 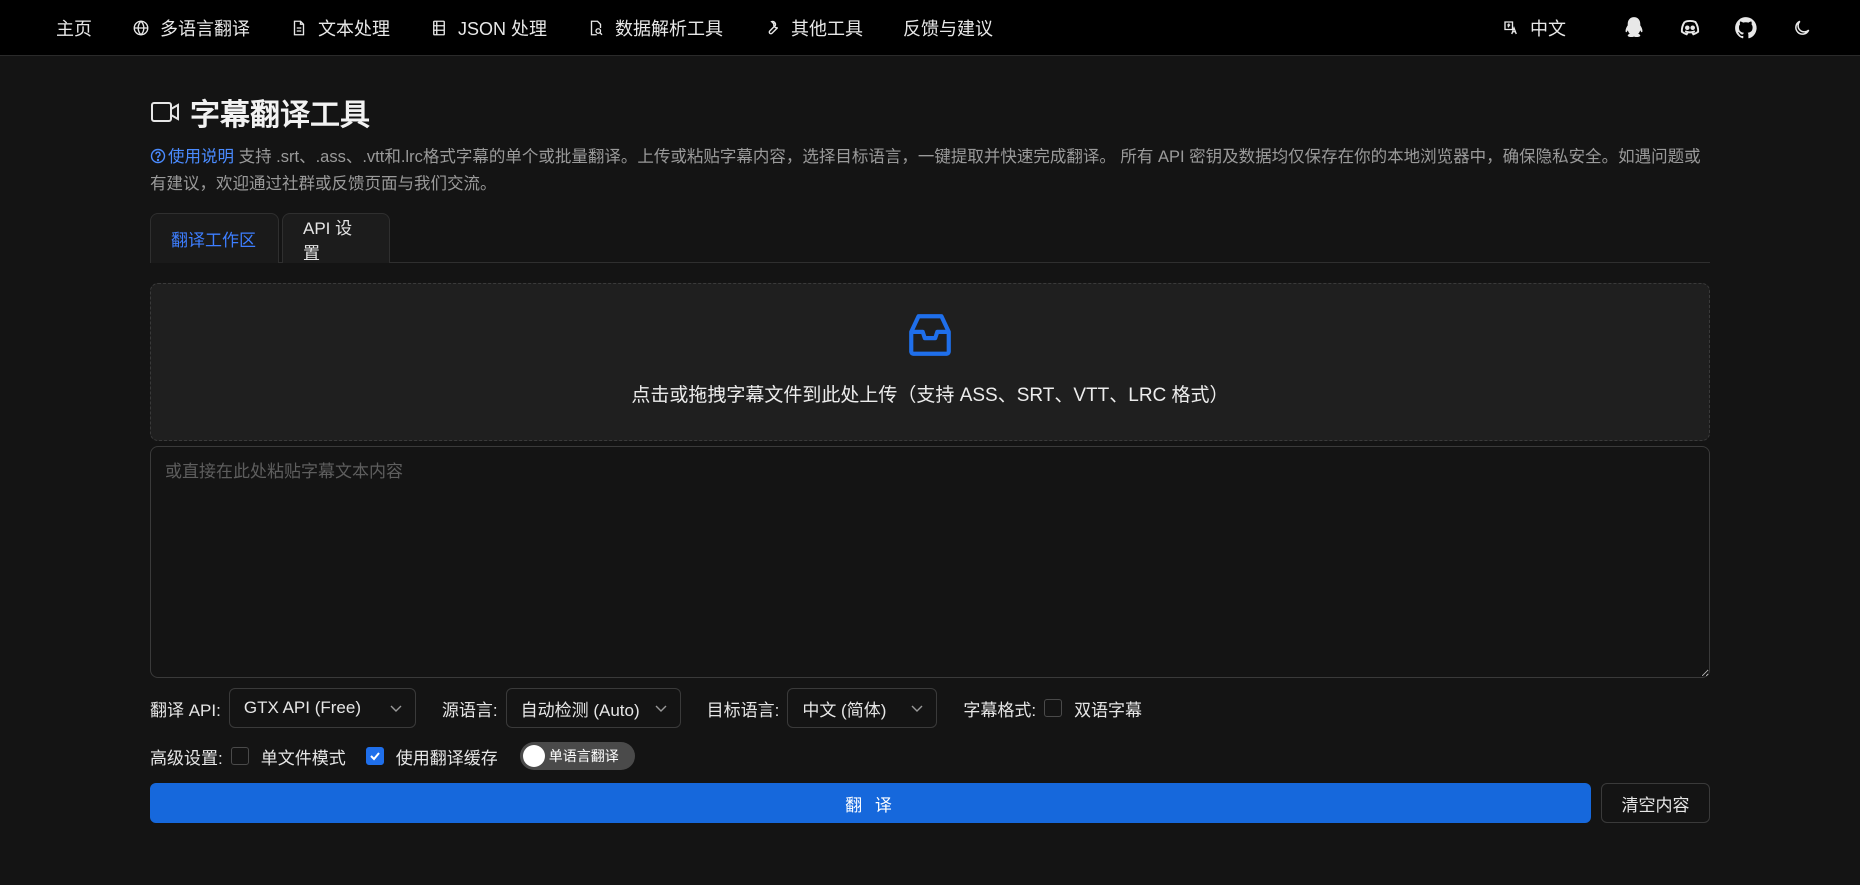 What do you see at coordinates (1510, 28) in the screenshot?
I see `translate-icon` at bounding box center [1510, 28].